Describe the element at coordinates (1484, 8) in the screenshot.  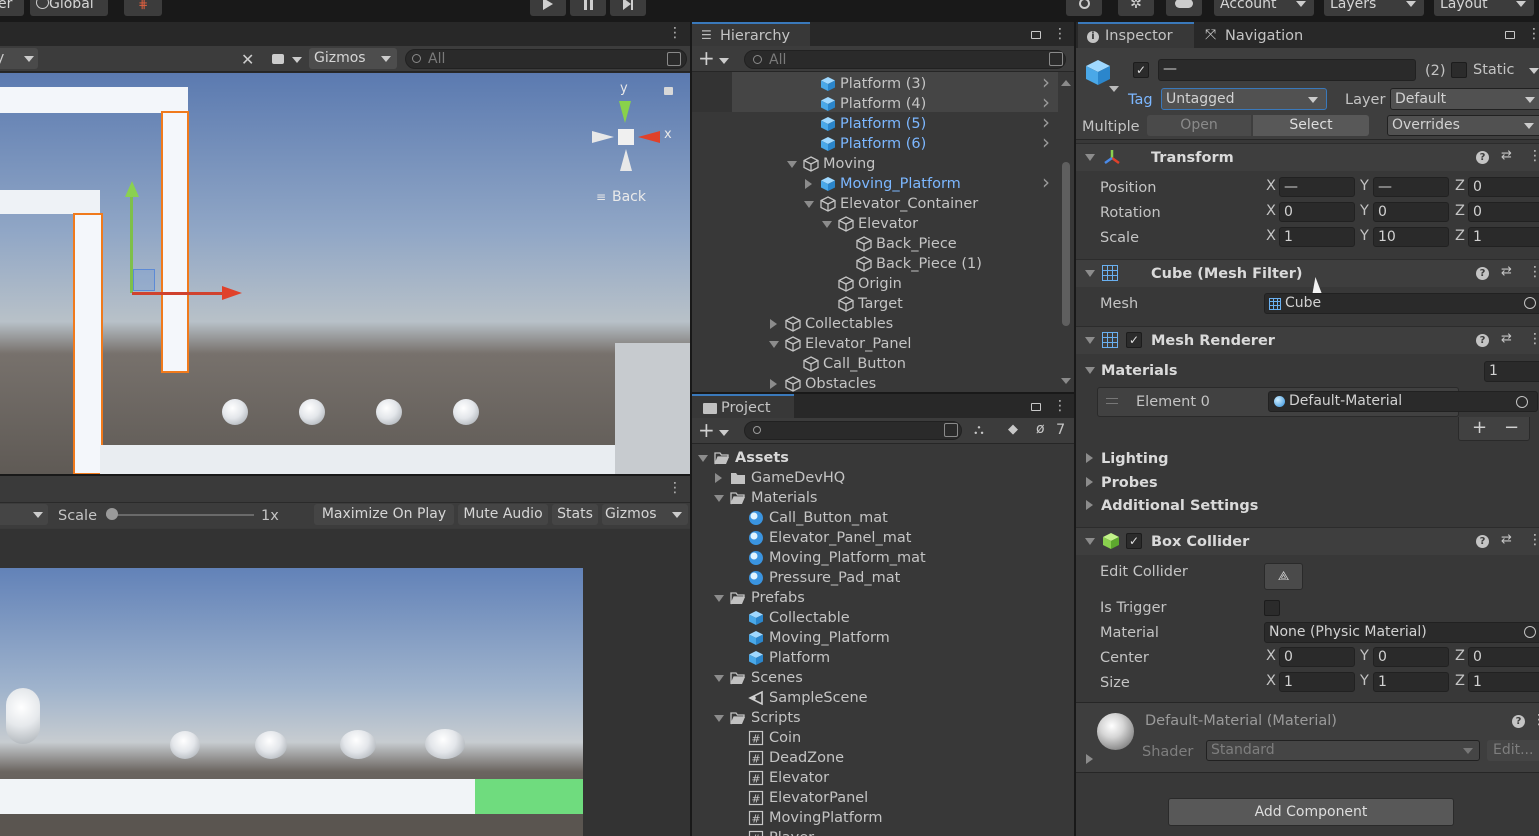
I see `layout-dropdown: Layout` at that location.